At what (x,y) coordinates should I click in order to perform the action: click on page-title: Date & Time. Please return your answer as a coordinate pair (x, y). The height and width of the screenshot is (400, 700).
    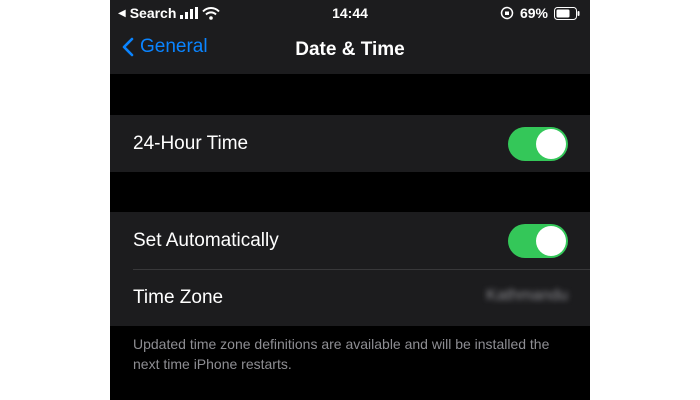
    Looking at the image, I should click on (350, 49).